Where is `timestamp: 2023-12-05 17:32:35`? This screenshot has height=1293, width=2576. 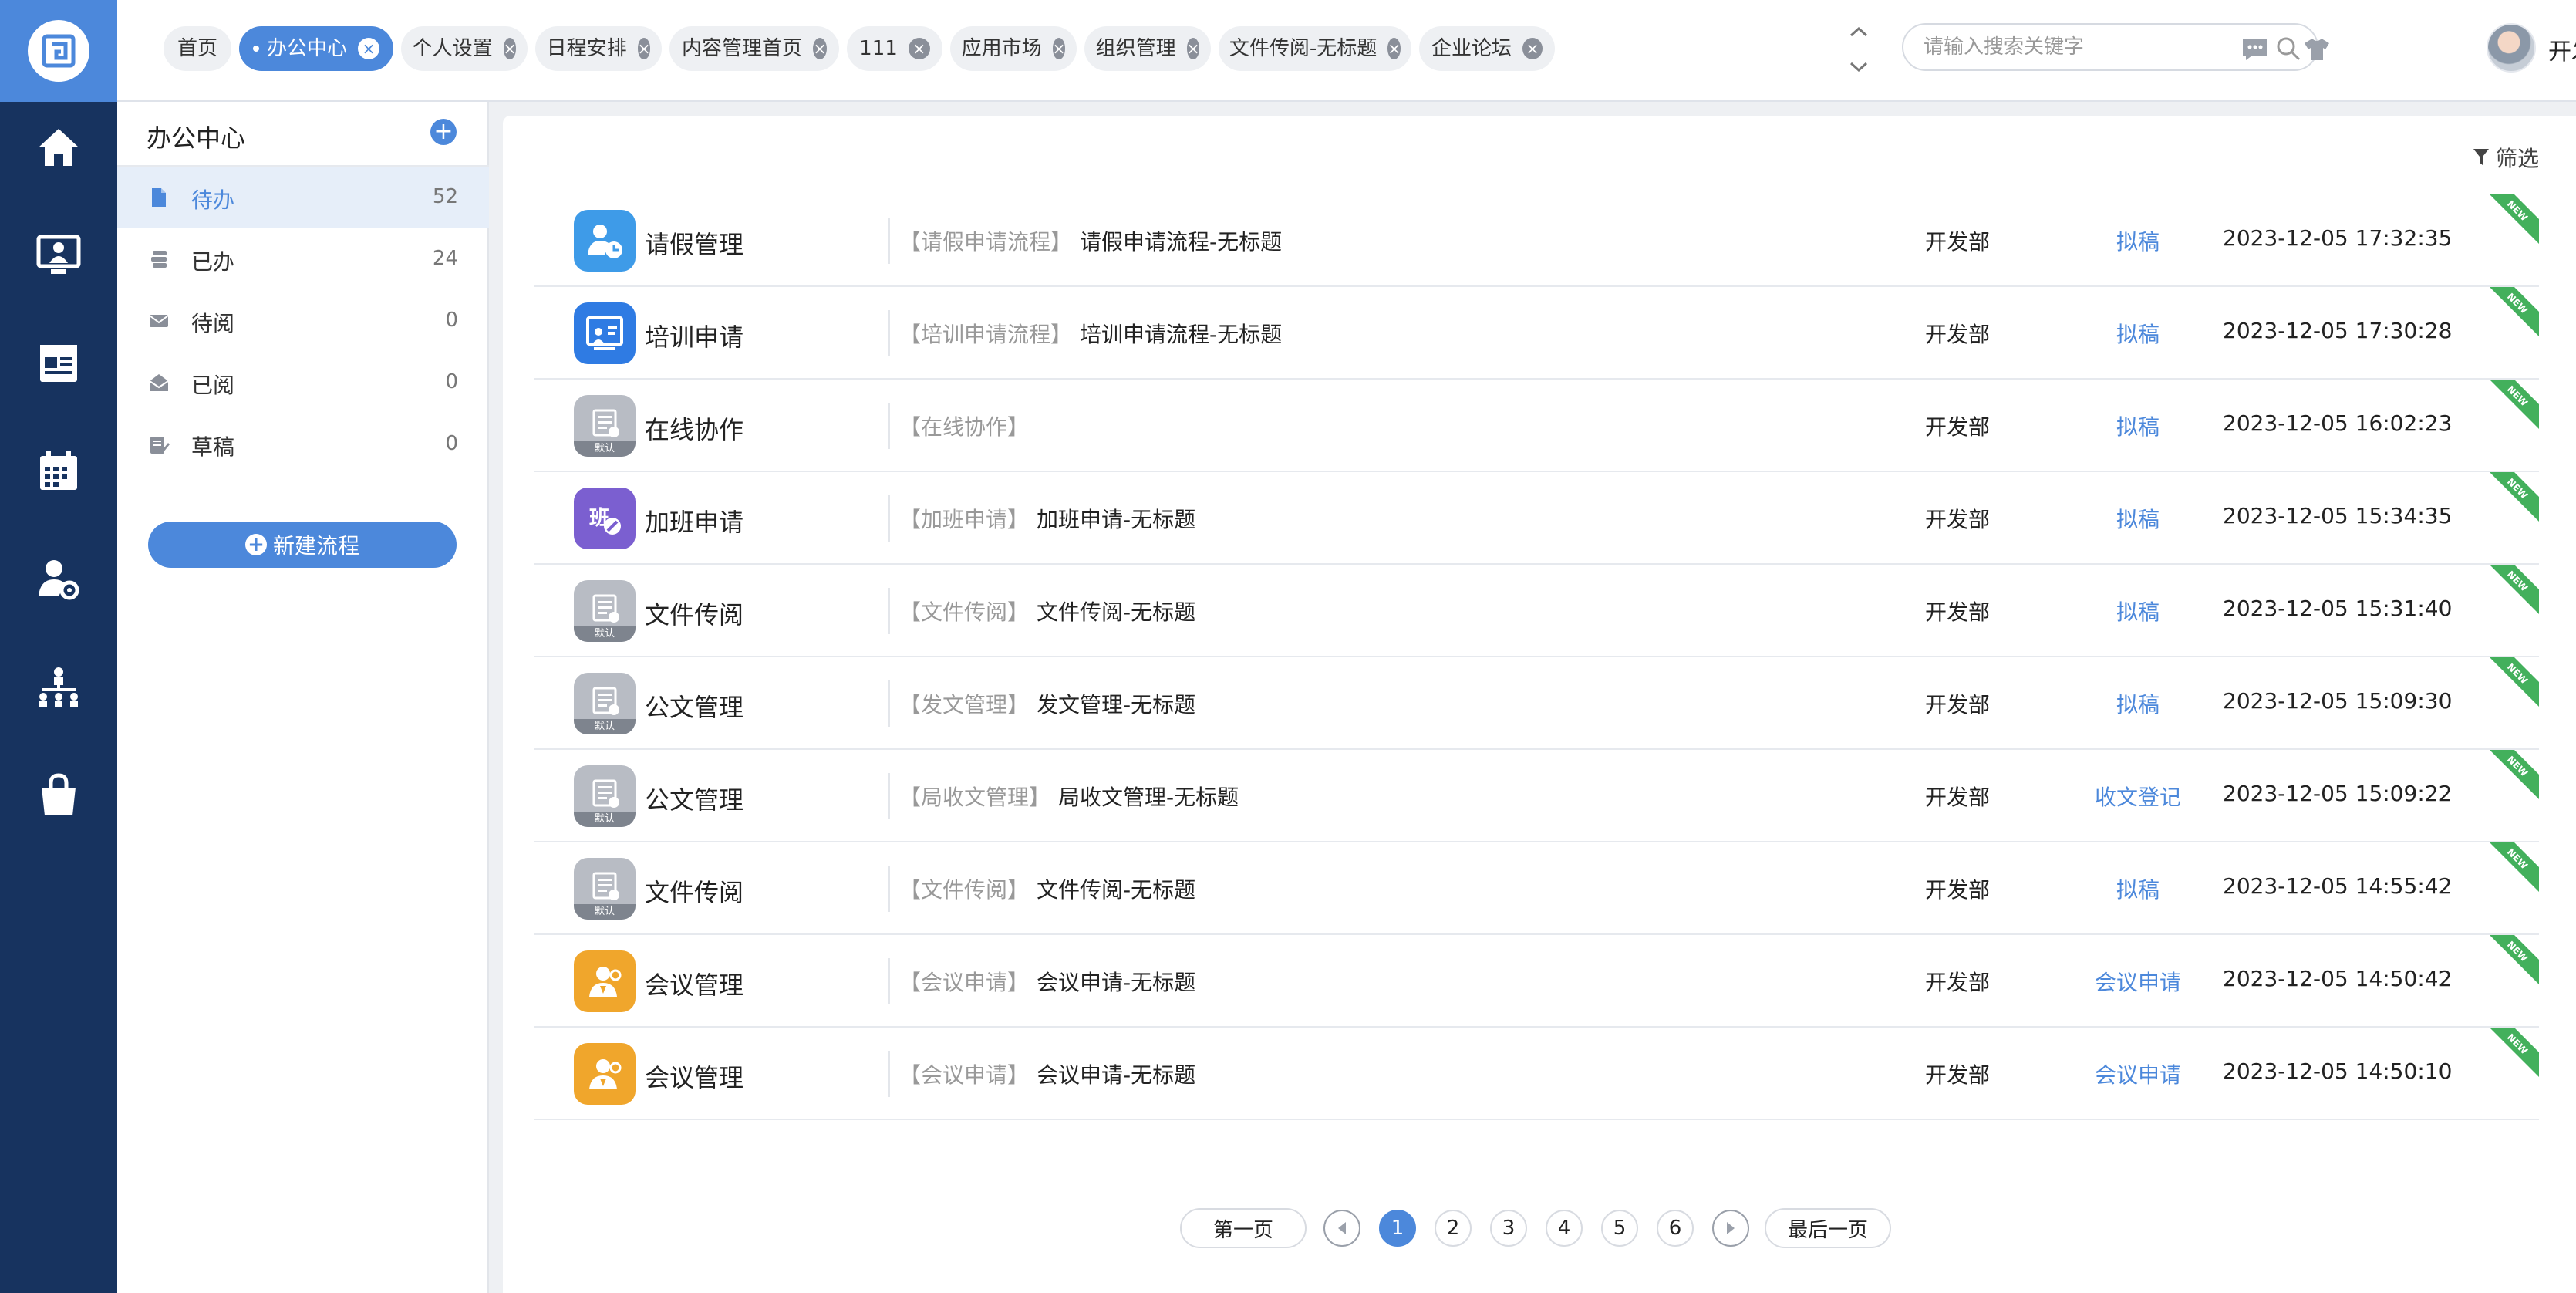 timestamp: 2023-12-05 17:32:35 is located at coordinates (2338, 238).